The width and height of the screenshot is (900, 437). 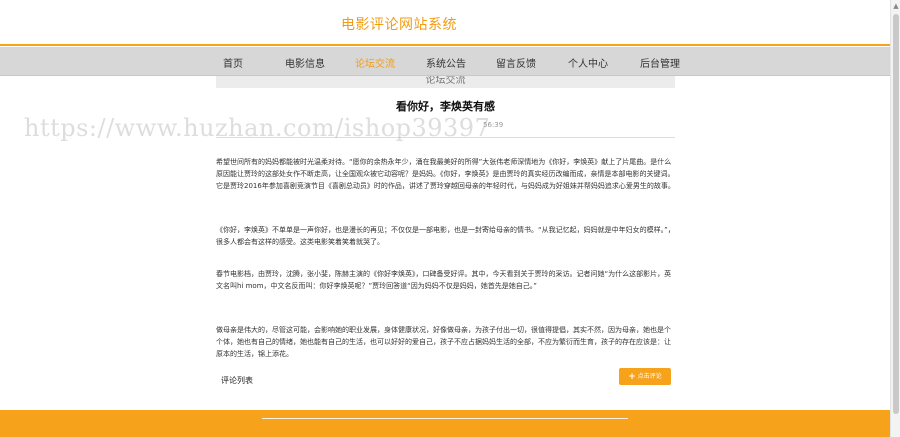 I want to click on divider, so click(x=445, y=137).